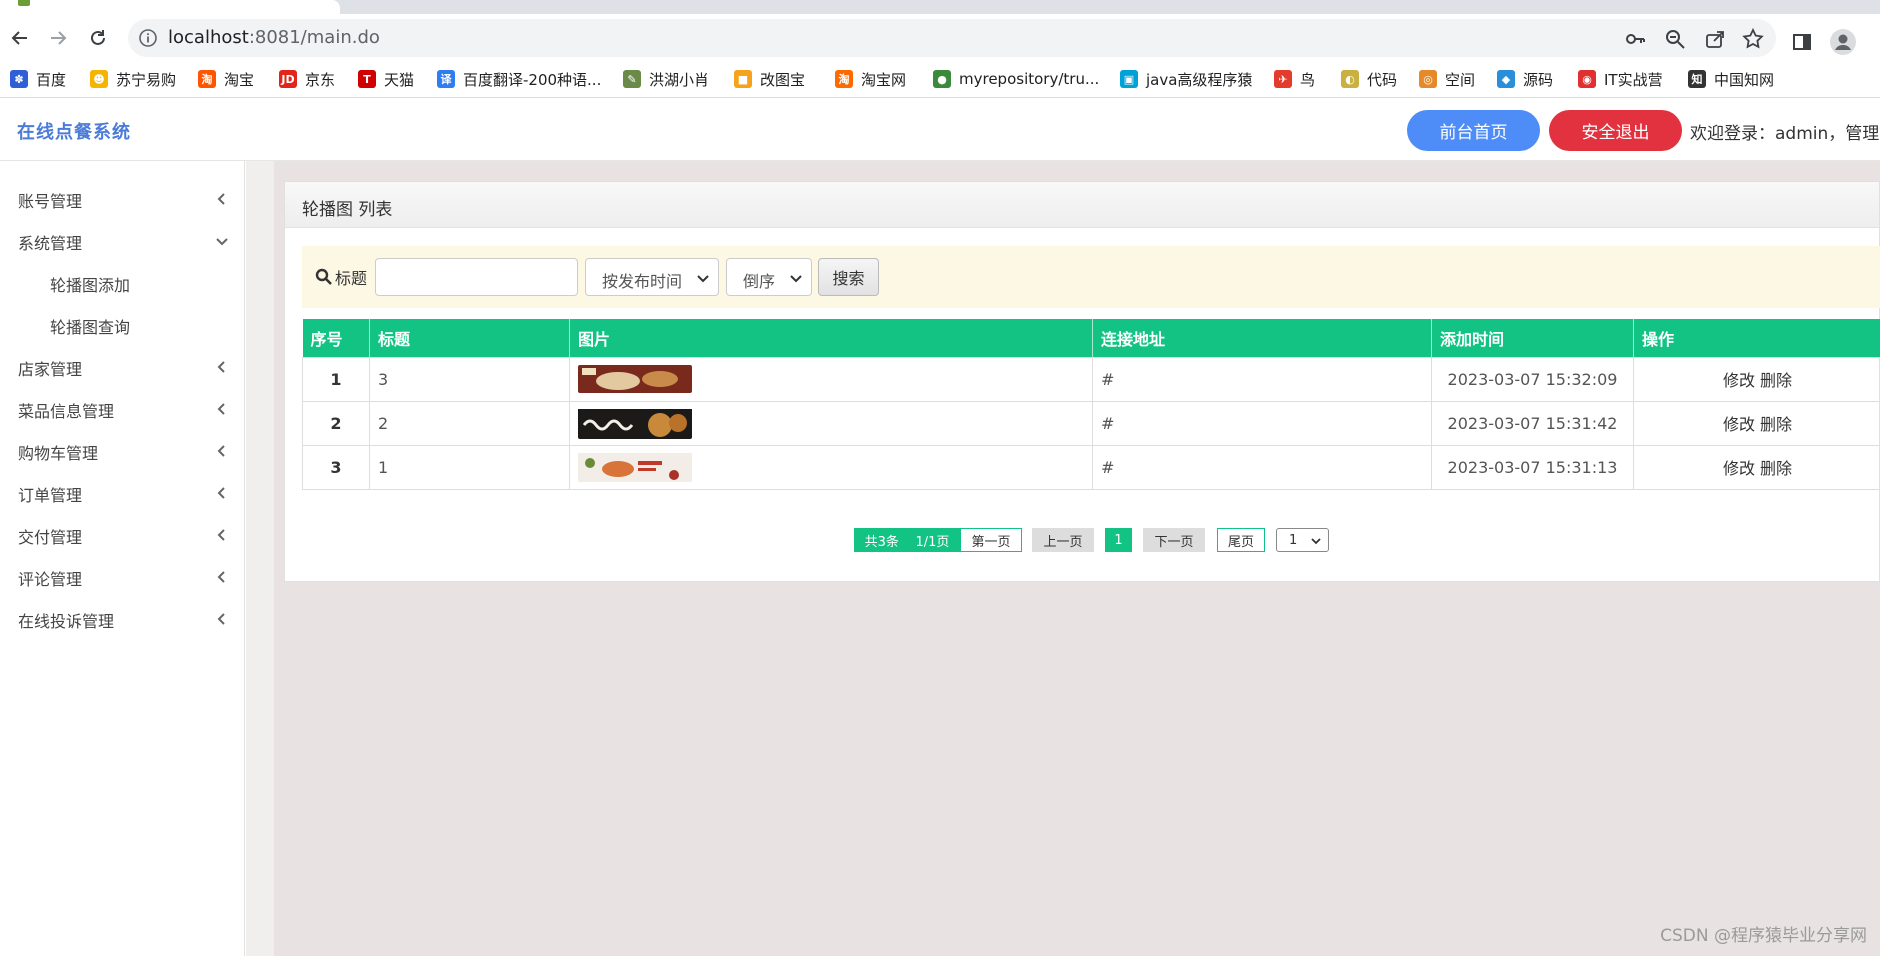 This screenshot has width=1880, height=956. I want to click on sidebar-item-delivery: 交付管理, so click(122, 536).